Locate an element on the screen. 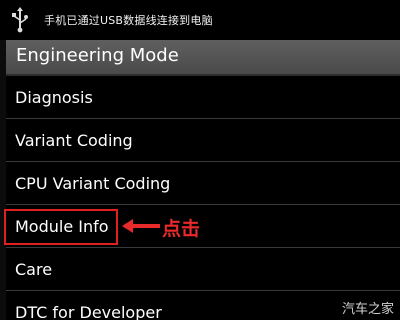 The width and height of the screenshot is (400, 320). watermark: 汽车之家 is located at coordinates (367, 309).